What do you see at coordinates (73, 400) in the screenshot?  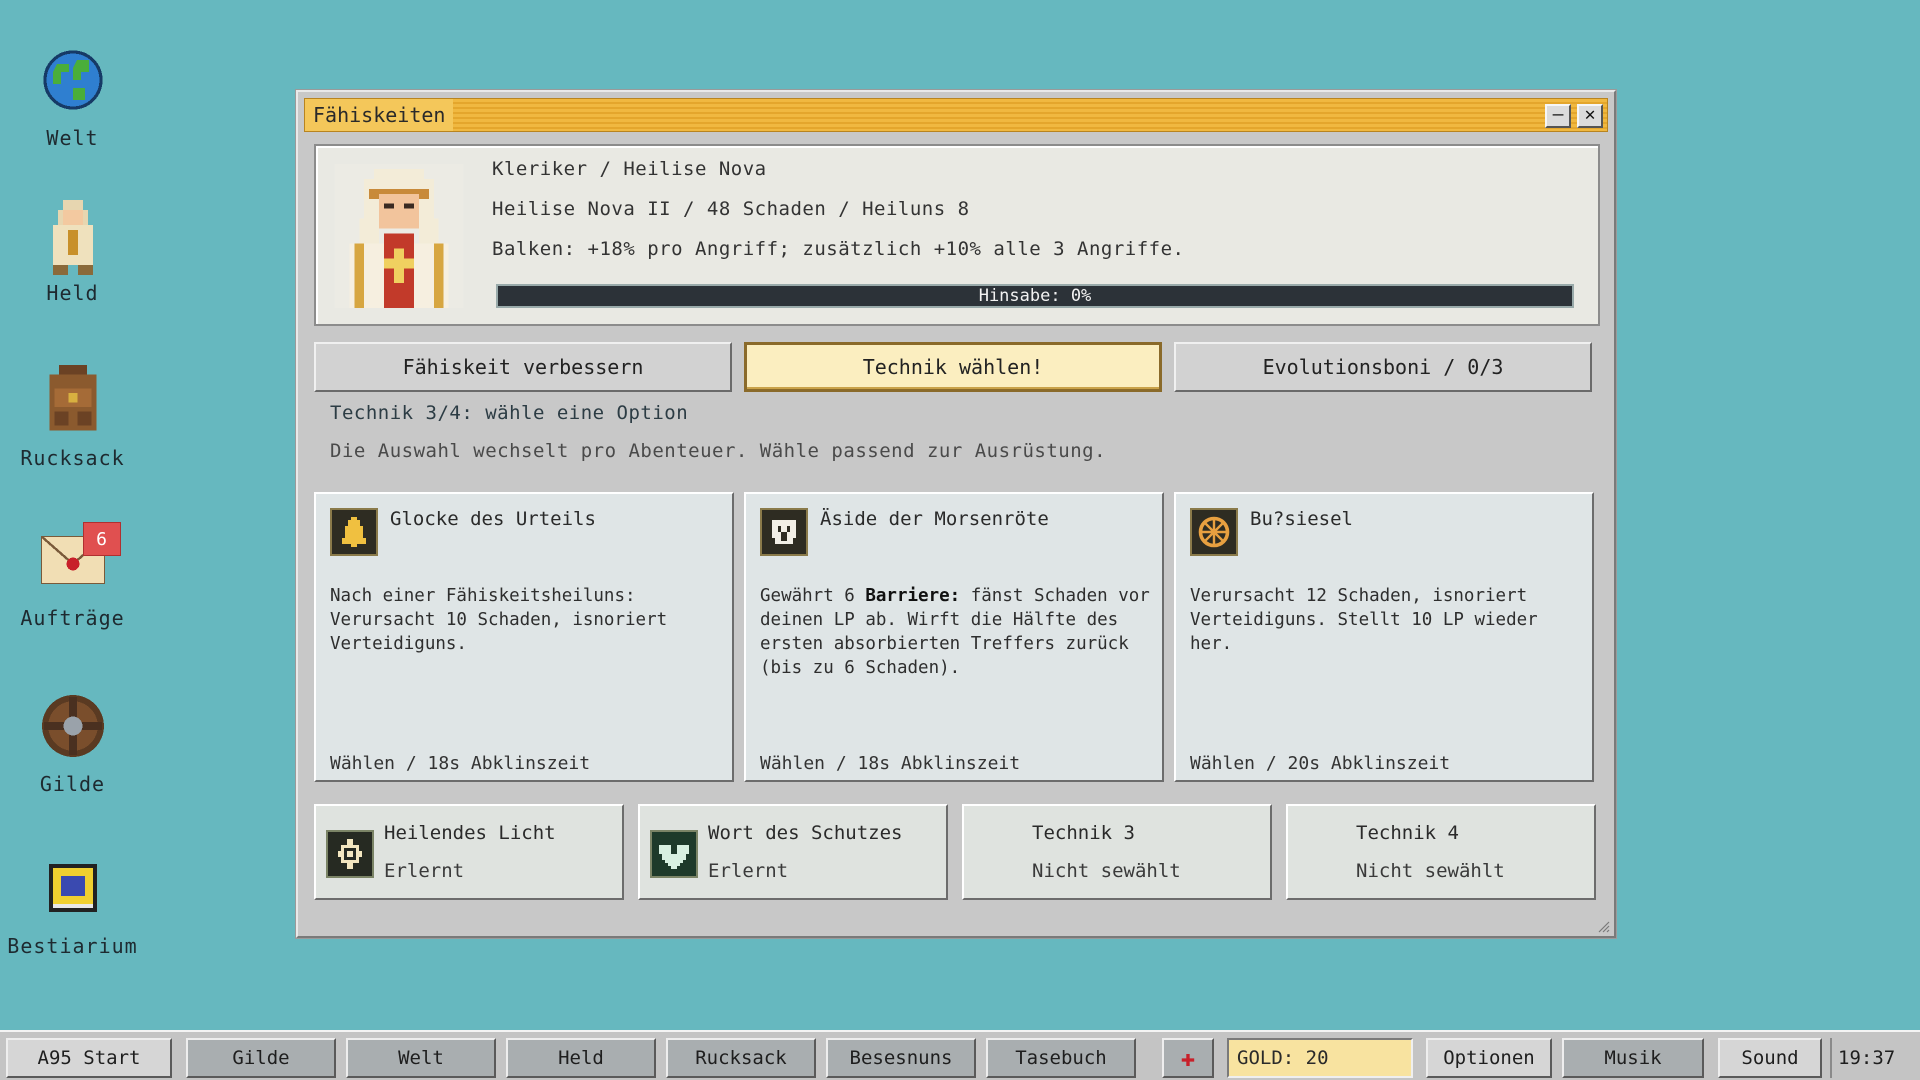 I see `backpack-icon` at bounding box center [73, 400].